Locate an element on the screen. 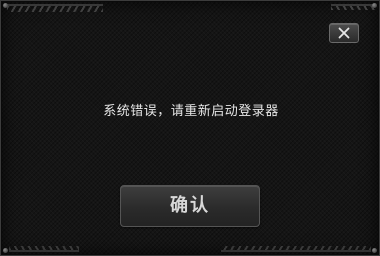 The width and height of the screenshot is (380, 256). error-message: 系统错误，请重新启动登录器 is located at coordinates (191, 111).